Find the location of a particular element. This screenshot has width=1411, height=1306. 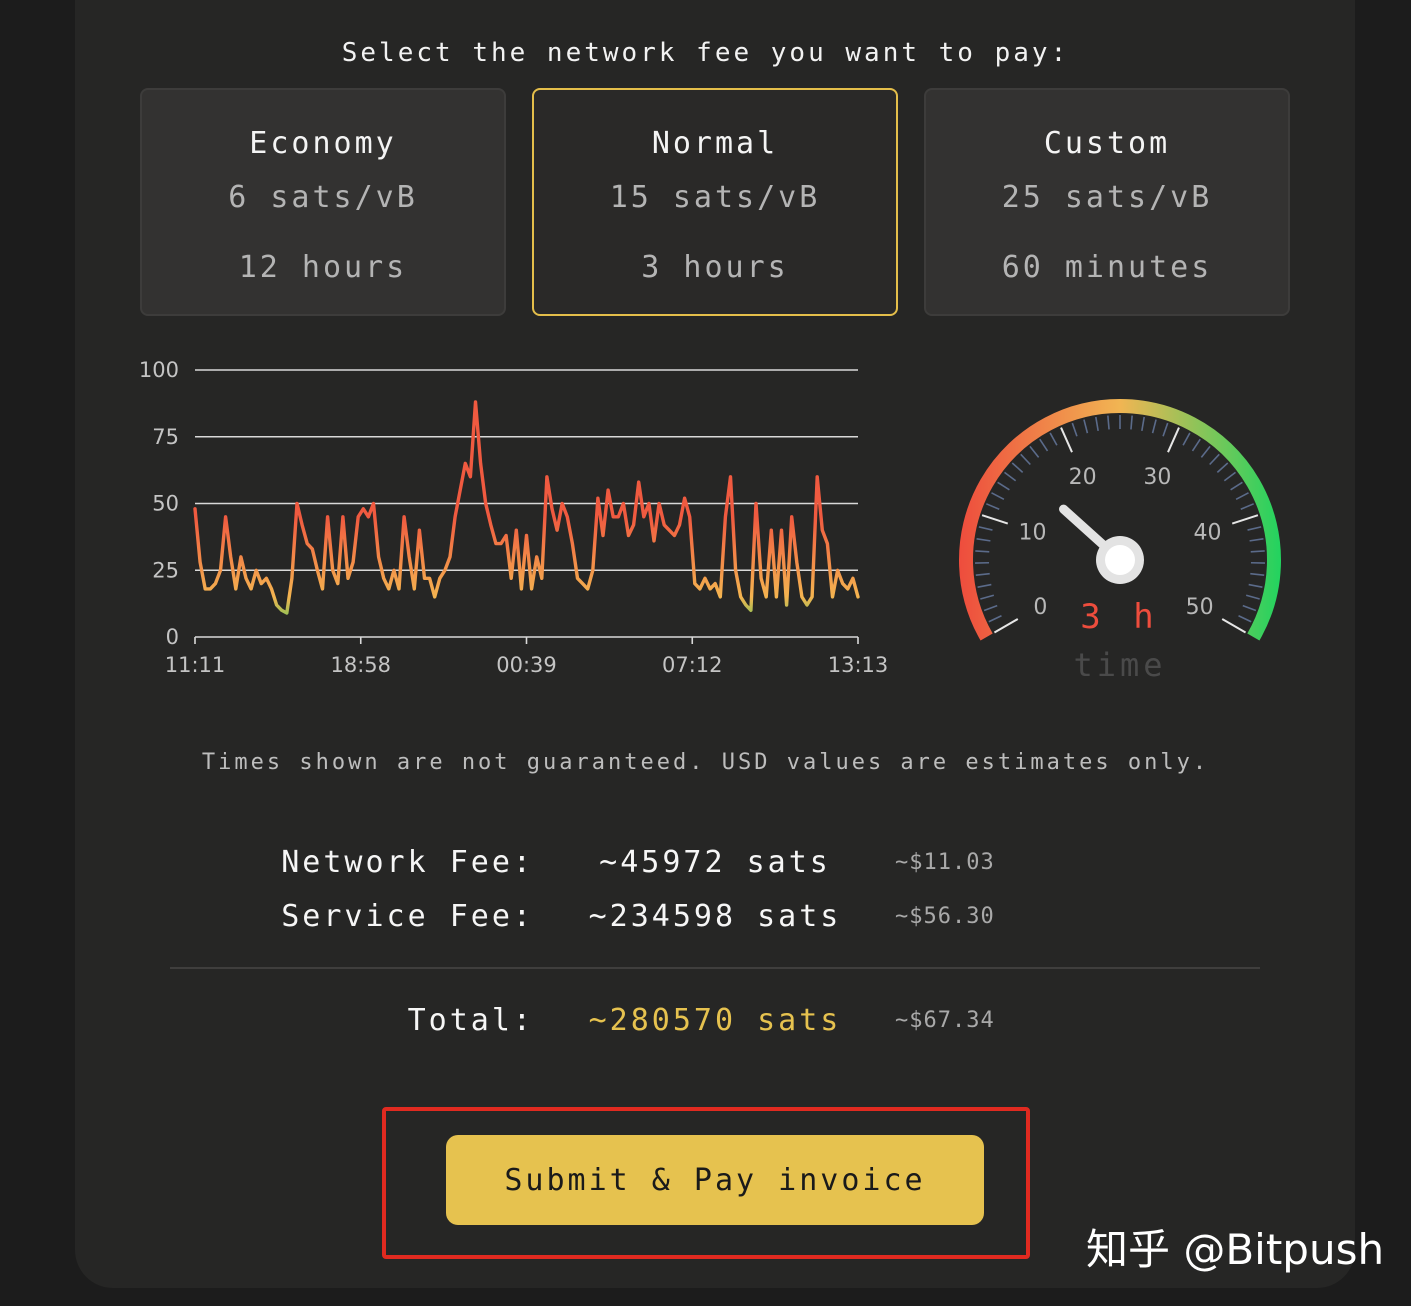

gauge-tick-label: 10 is located at coordinates (1033, 533).